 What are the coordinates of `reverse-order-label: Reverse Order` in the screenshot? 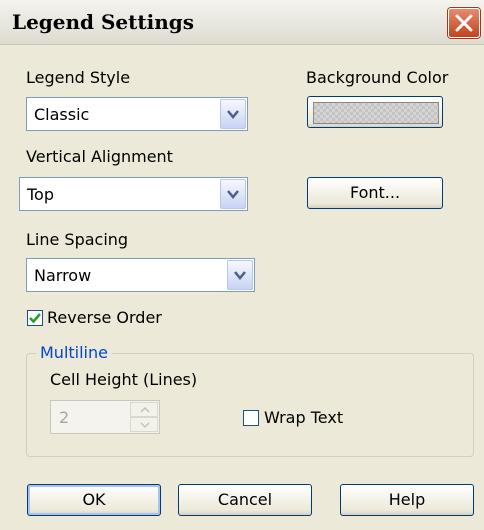 It's located at (104, 317).